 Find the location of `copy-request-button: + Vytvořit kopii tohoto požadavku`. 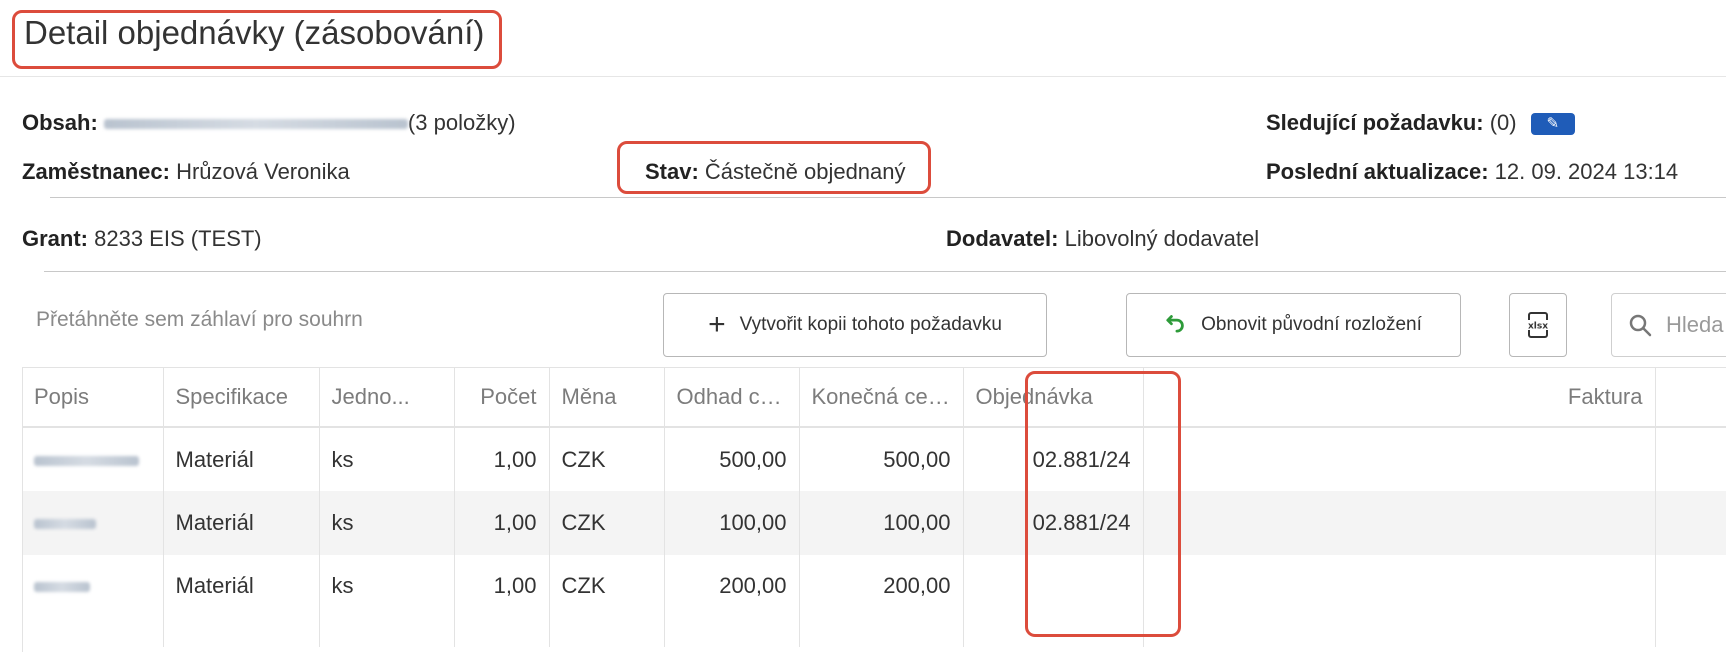

copy-request-button: + Vytvořit kopii tohoto požadavku is located at coordinates (855, 325).